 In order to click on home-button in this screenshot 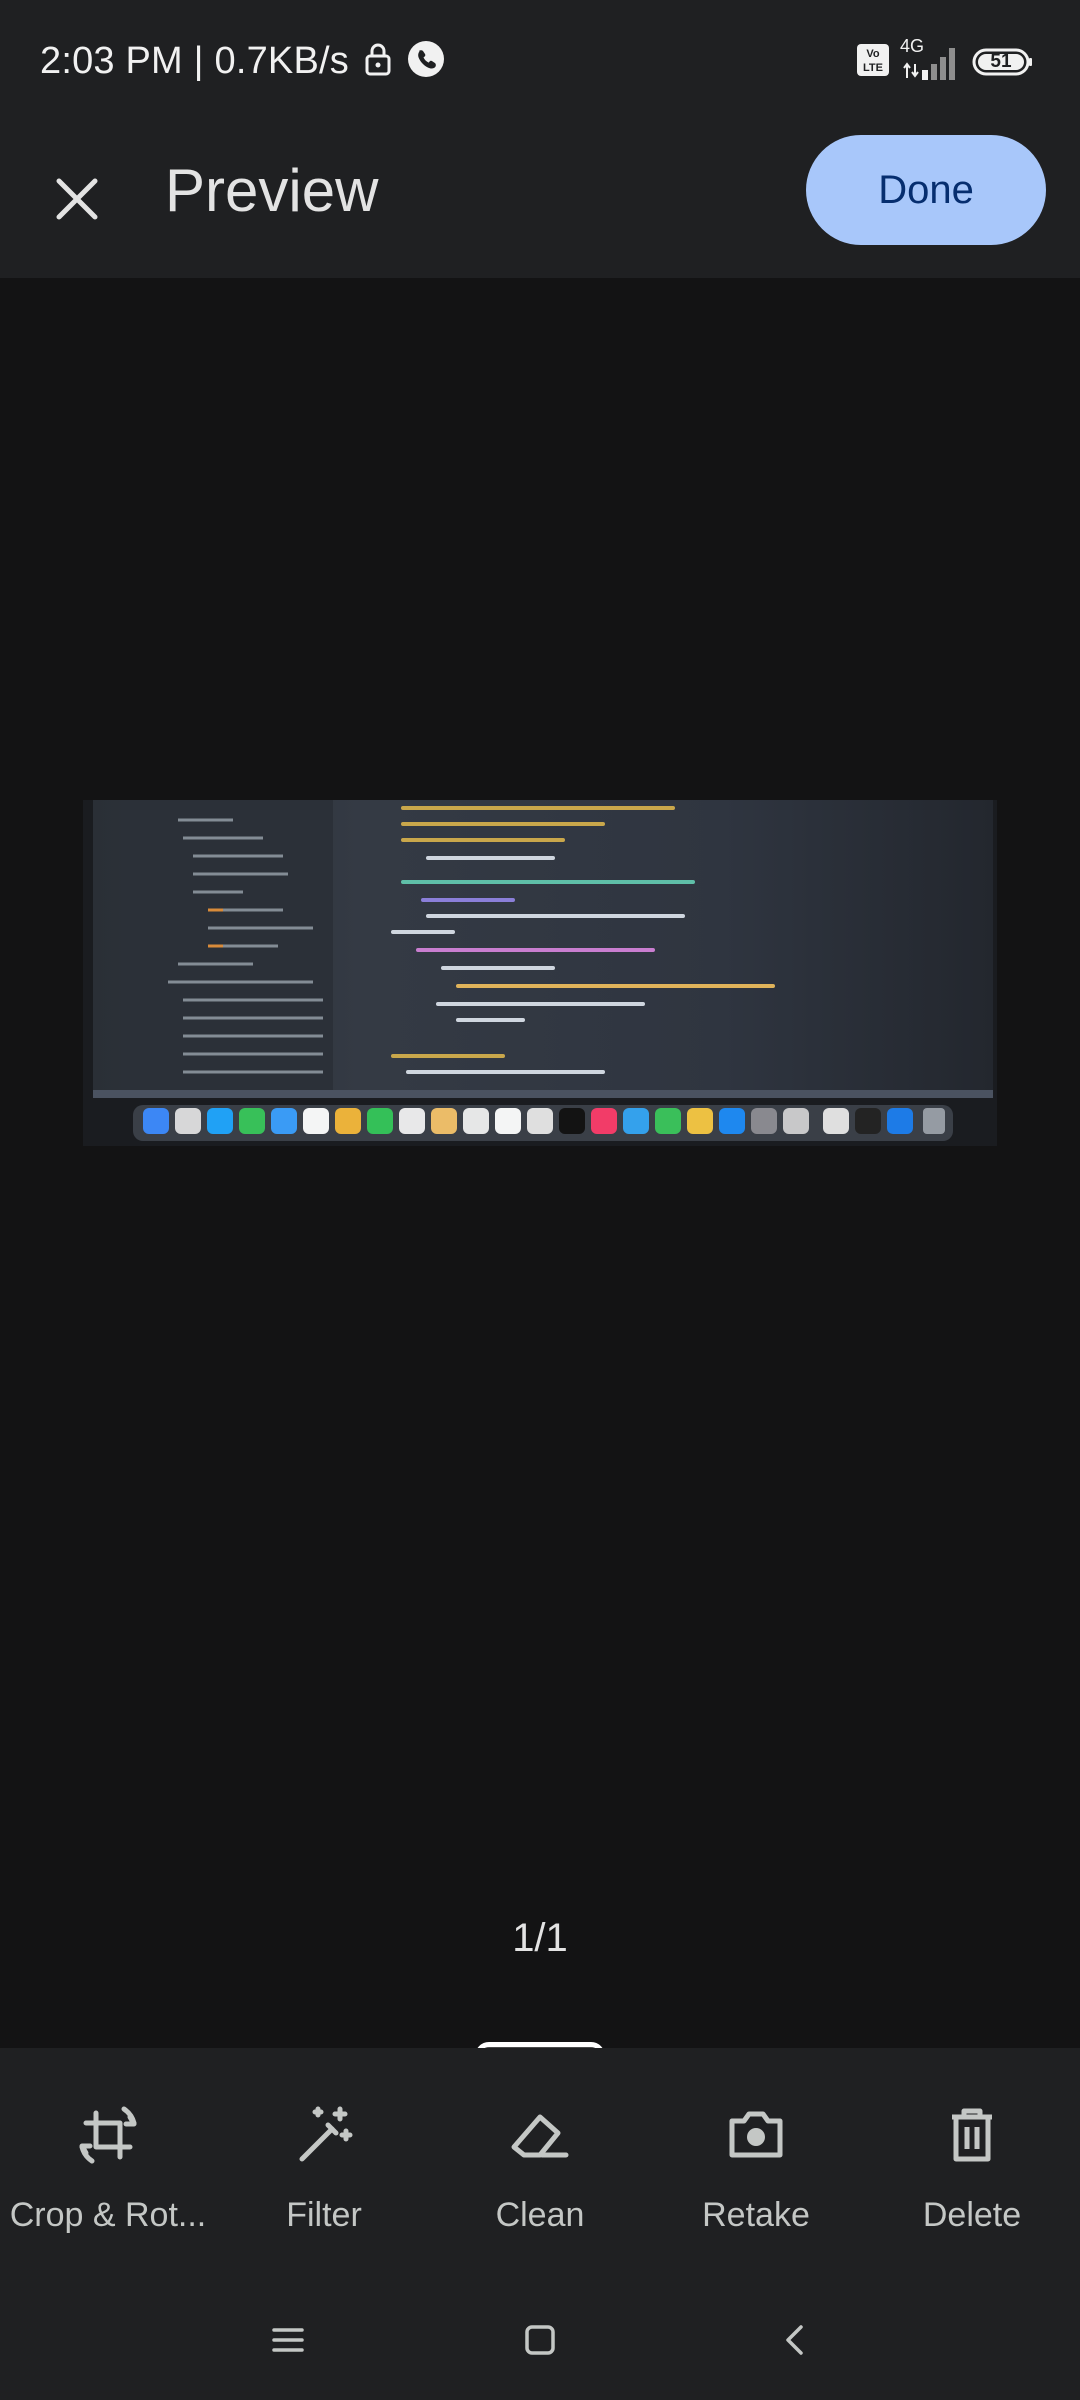, I will do `click(540, 2340)`.